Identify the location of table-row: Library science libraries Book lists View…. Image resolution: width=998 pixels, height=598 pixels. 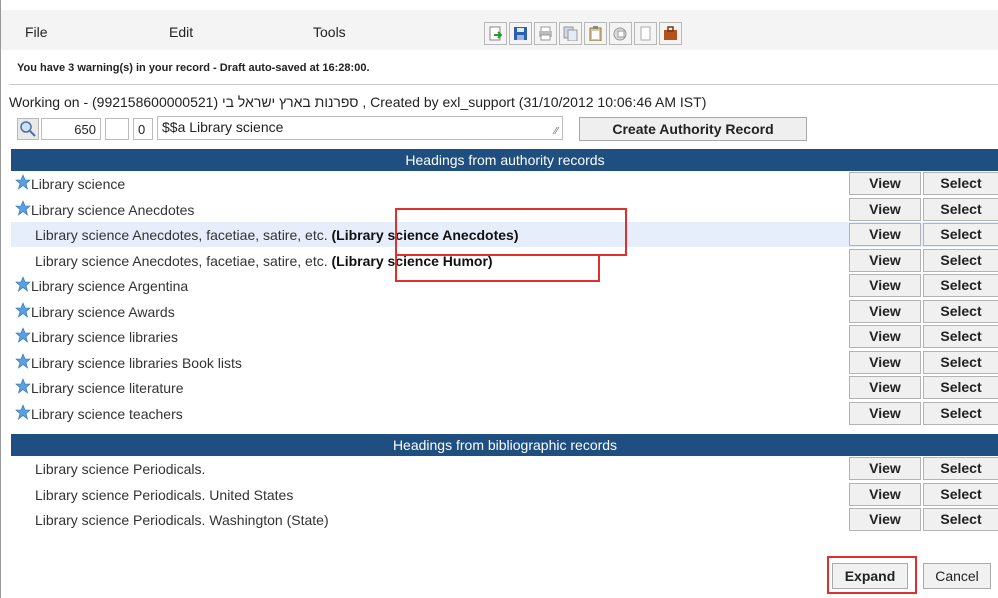
(504, 362).